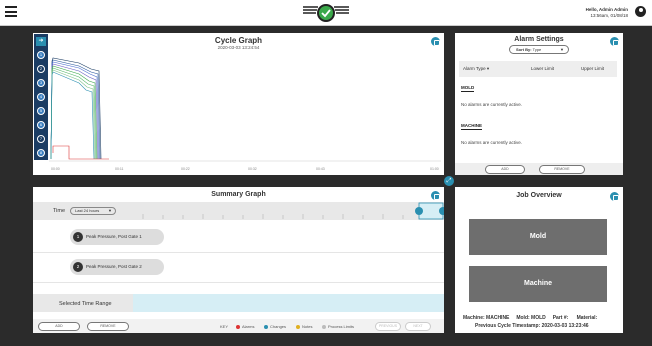 This screenshot has height=346, width=652. What do you see at coordinates (108, 326) in the screenshot?
I see `remove-summary-button: REMOVE` at bounding box center [108, 326].